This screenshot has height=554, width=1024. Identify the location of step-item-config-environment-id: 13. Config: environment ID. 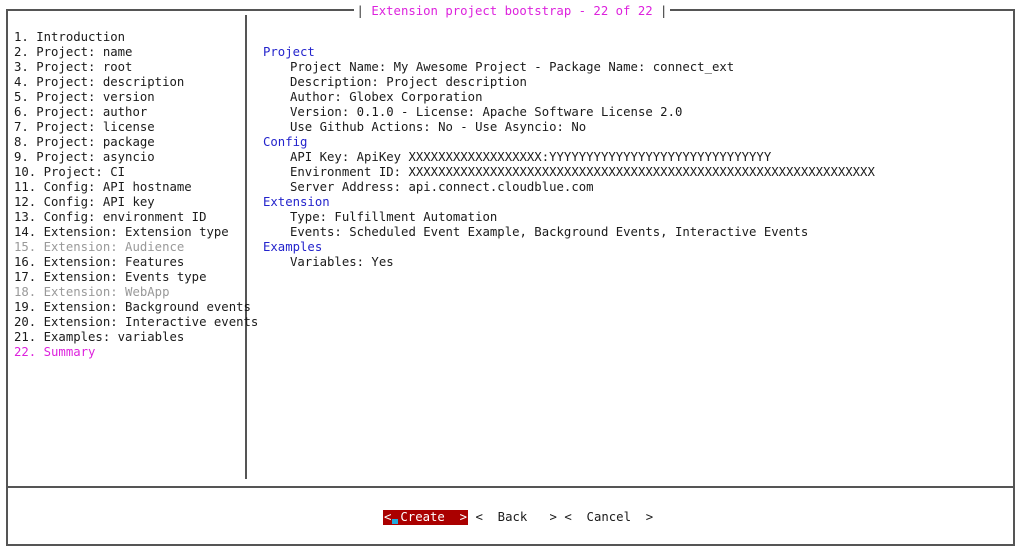
(126, 217).